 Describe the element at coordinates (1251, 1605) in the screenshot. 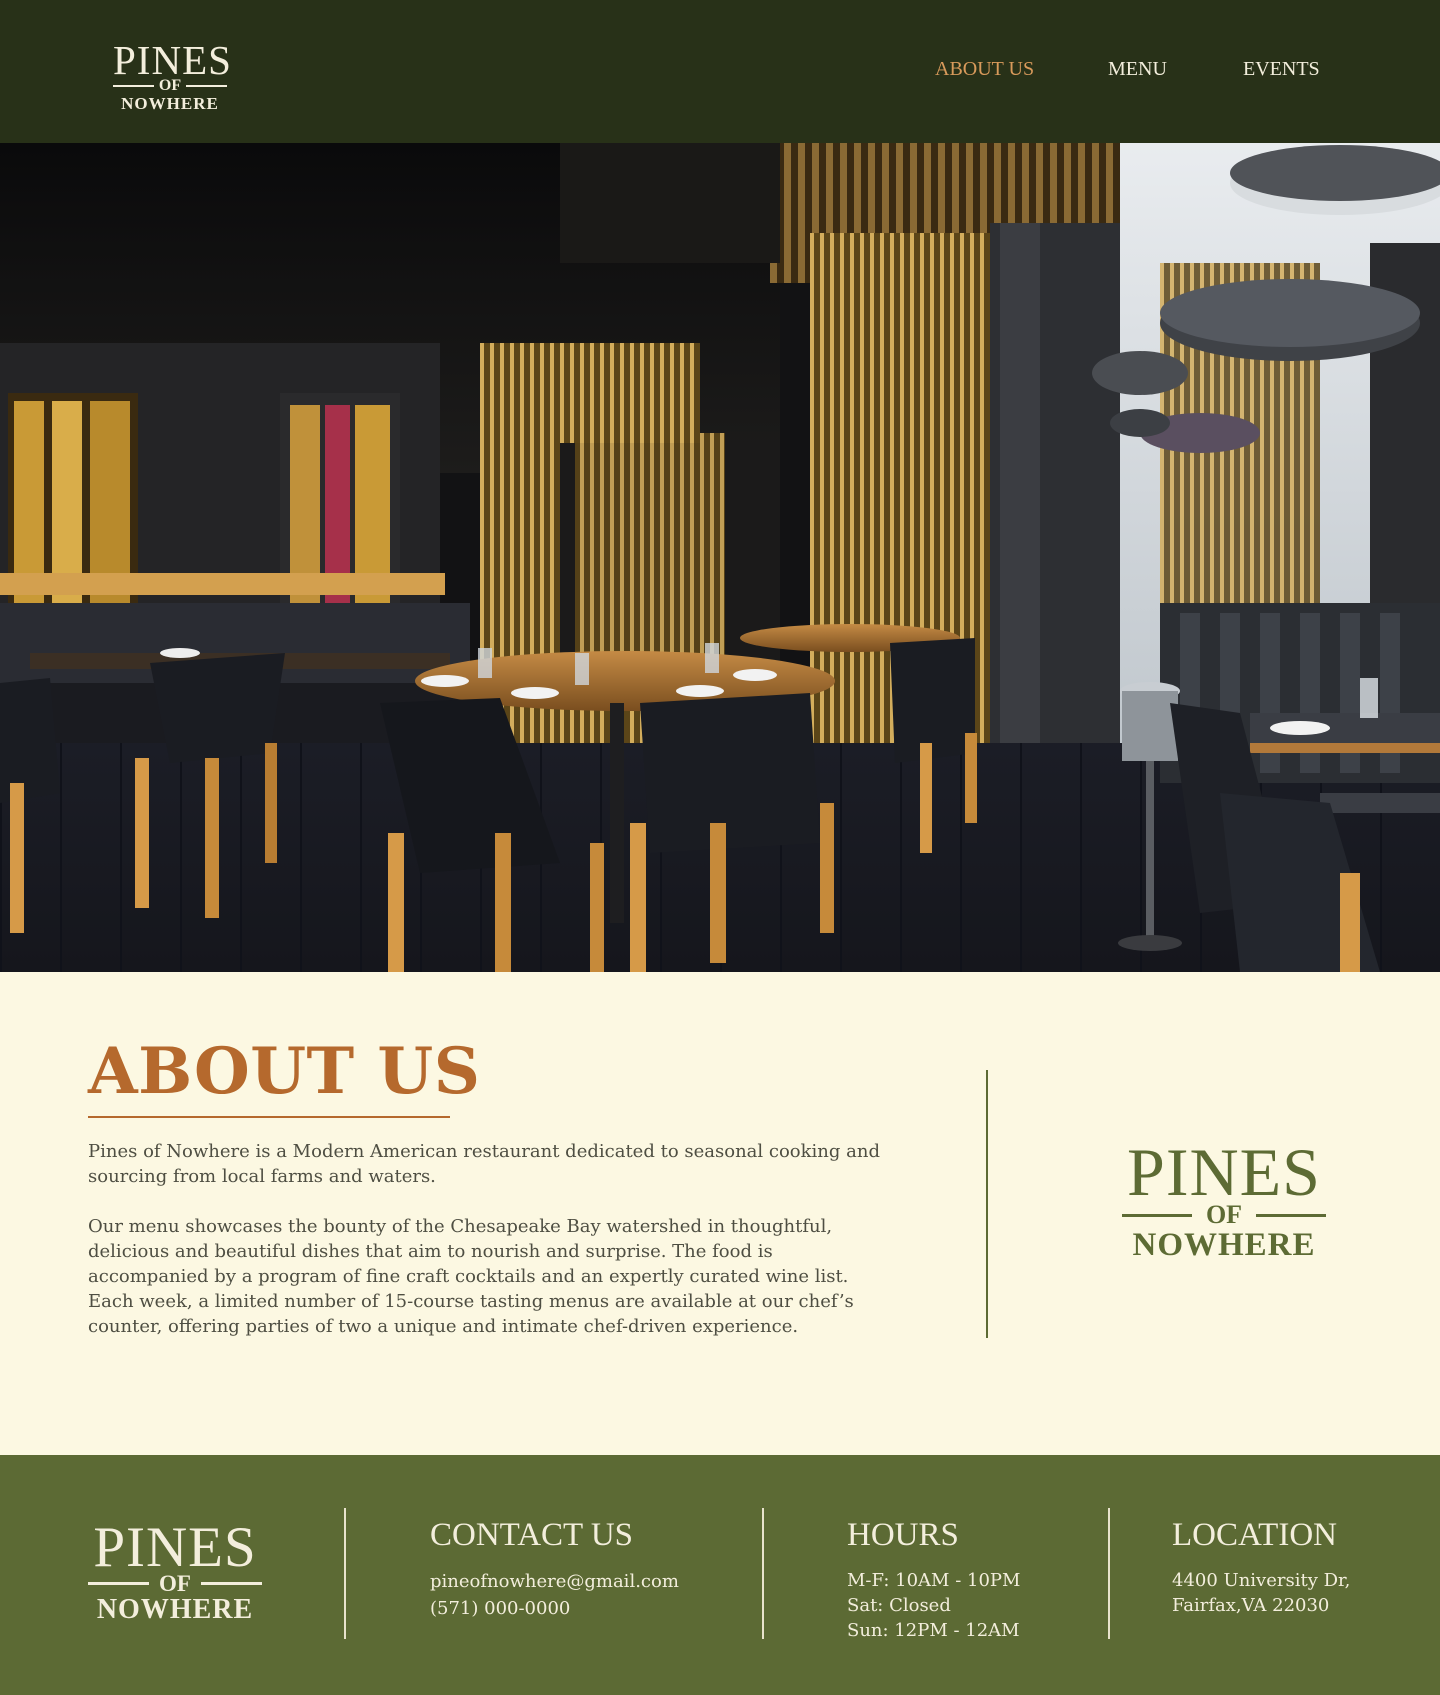

I see `location-address-line-2: Fairfax,VA 22030` at that location.